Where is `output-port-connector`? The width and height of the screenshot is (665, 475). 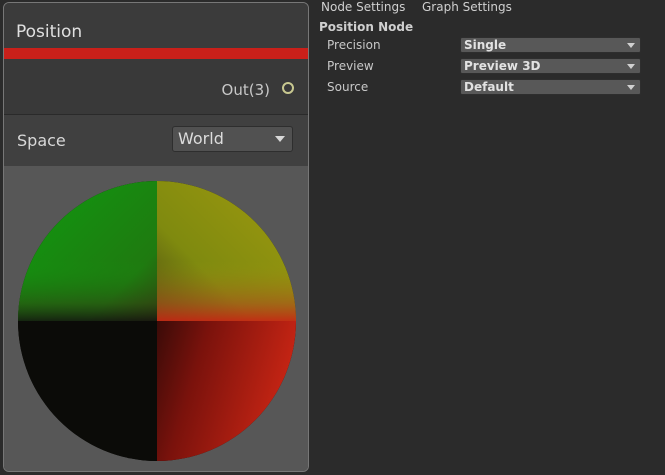
output-port-connector is located at coordinates (288, 88).